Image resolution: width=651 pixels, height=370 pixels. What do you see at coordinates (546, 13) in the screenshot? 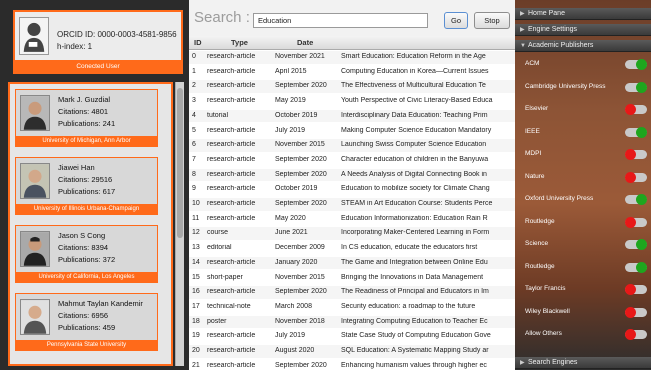
I see `home-pane-label: Home Pane` at bounding box center [546, 13].